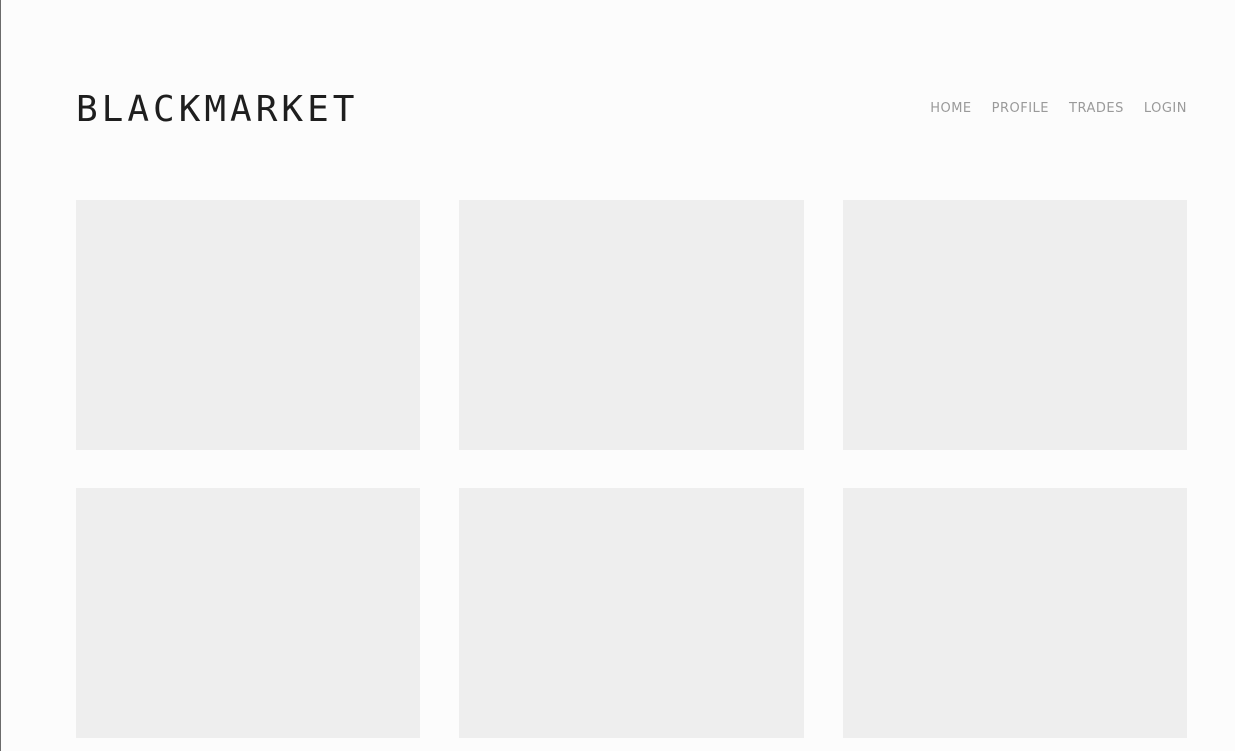  Describe the element at coordinates (217, 110) in the screenshot. I see `site-logo: BLACKMARKET` at that location.